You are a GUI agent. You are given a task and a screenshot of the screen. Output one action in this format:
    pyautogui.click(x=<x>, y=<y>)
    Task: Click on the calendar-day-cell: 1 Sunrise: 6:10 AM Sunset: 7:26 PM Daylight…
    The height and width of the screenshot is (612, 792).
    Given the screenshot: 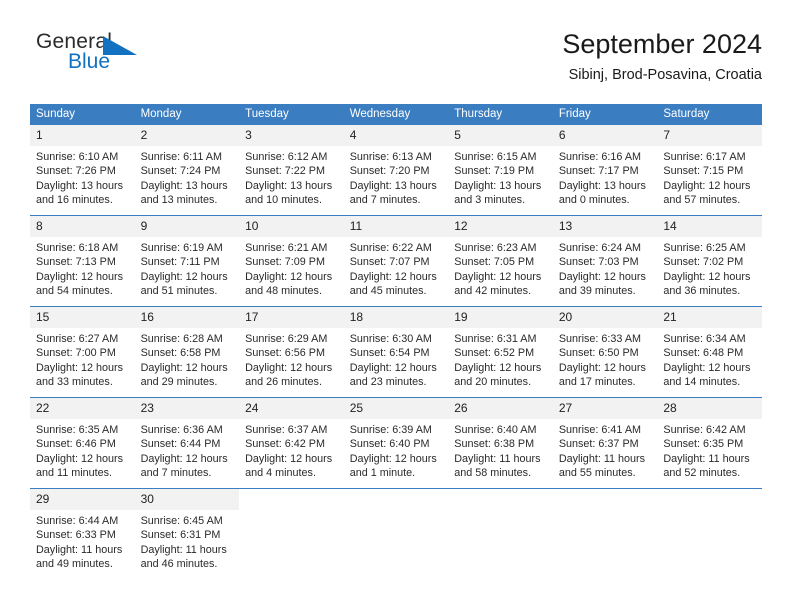 What is the action you would take?
    pyautogui.click(x=82, y=170)
    